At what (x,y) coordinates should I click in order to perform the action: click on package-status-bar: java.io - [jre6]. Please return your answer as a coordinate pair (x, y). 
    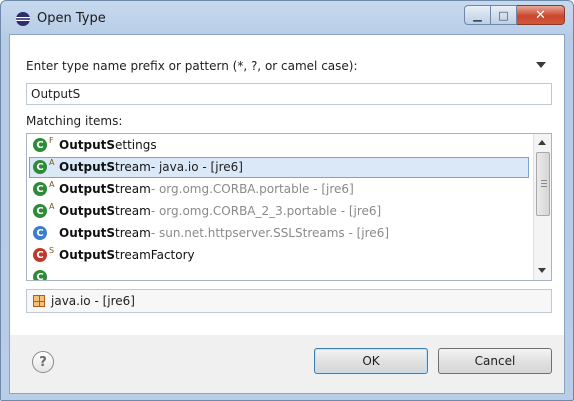
    Looking at the image, I should click on (289, 301).